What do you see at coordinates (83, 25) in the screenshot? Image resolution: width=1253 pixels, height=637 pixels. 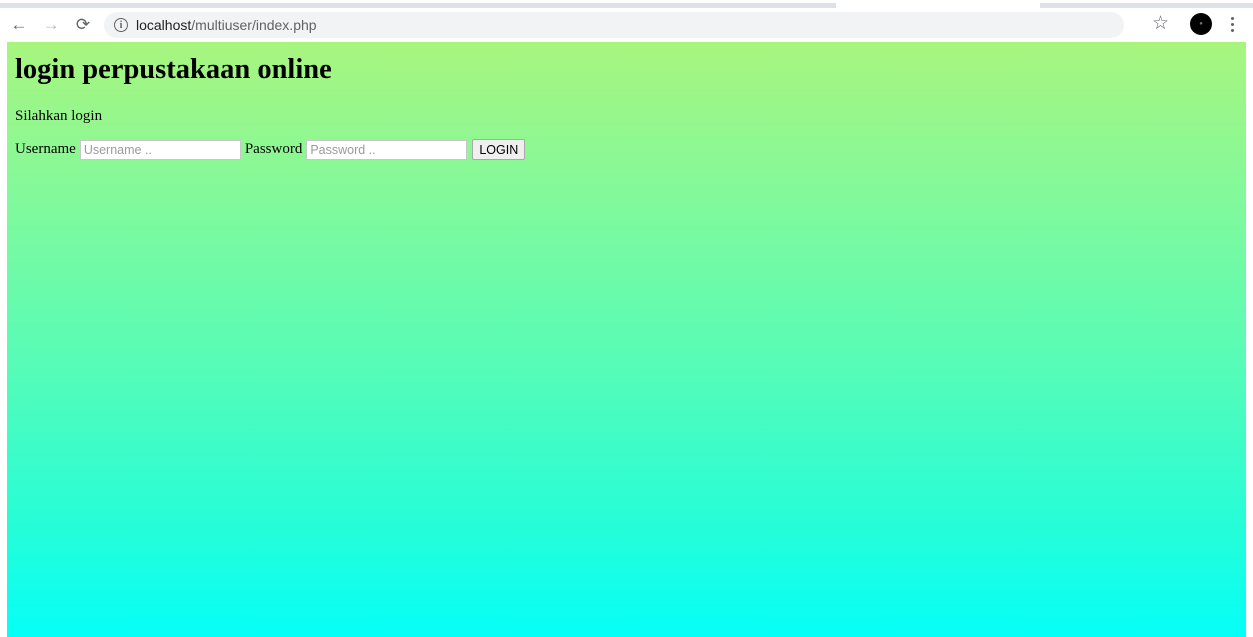 I see `reload-icon: ⟳` at bounding box center [83, 25].